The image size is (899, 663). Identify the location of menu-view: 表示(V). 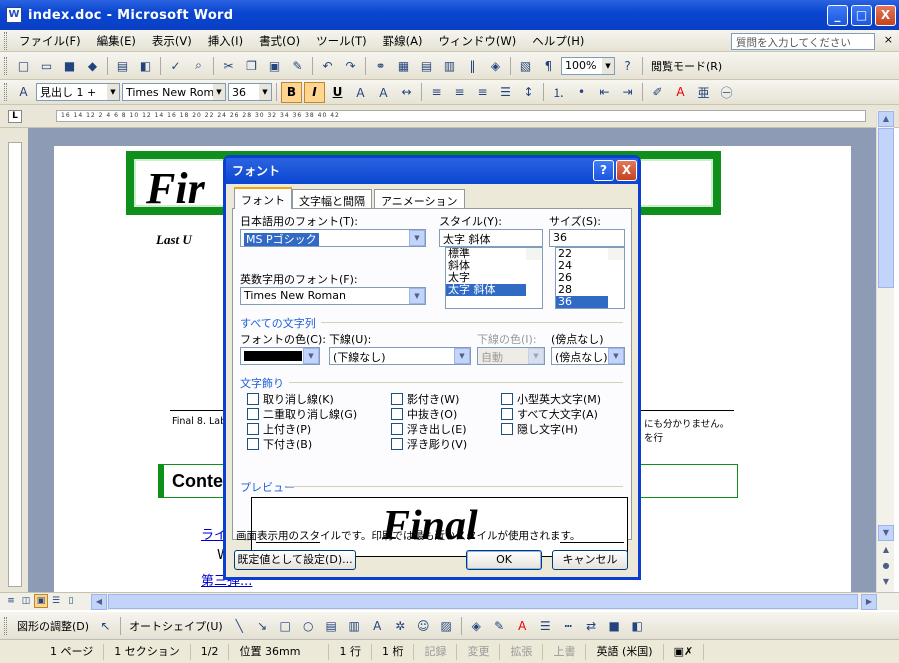
(172, 41).